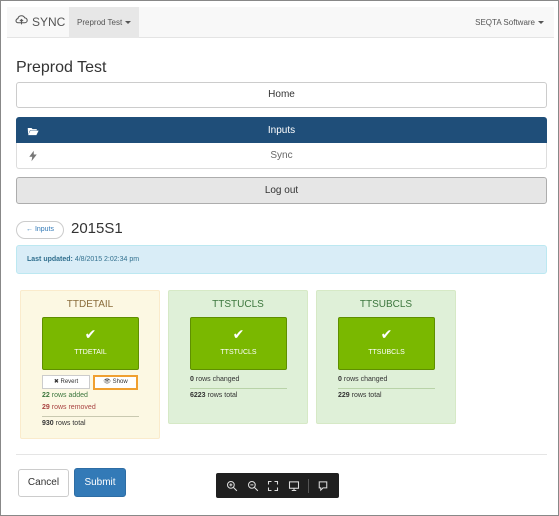 Image resolution: width=559 pixels, height=516 pixels. What do you see at coordinates (90, 304) in the screenshot?
I see `card-title: TTDETAIL` at bounding box center [90, 304].